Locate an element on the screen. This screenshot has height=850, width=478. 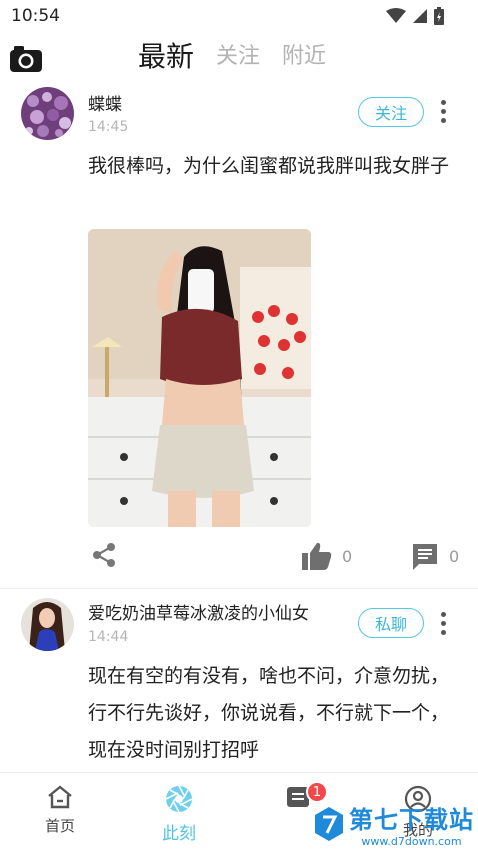
watermark-logo is located at coordinates (329, 824).